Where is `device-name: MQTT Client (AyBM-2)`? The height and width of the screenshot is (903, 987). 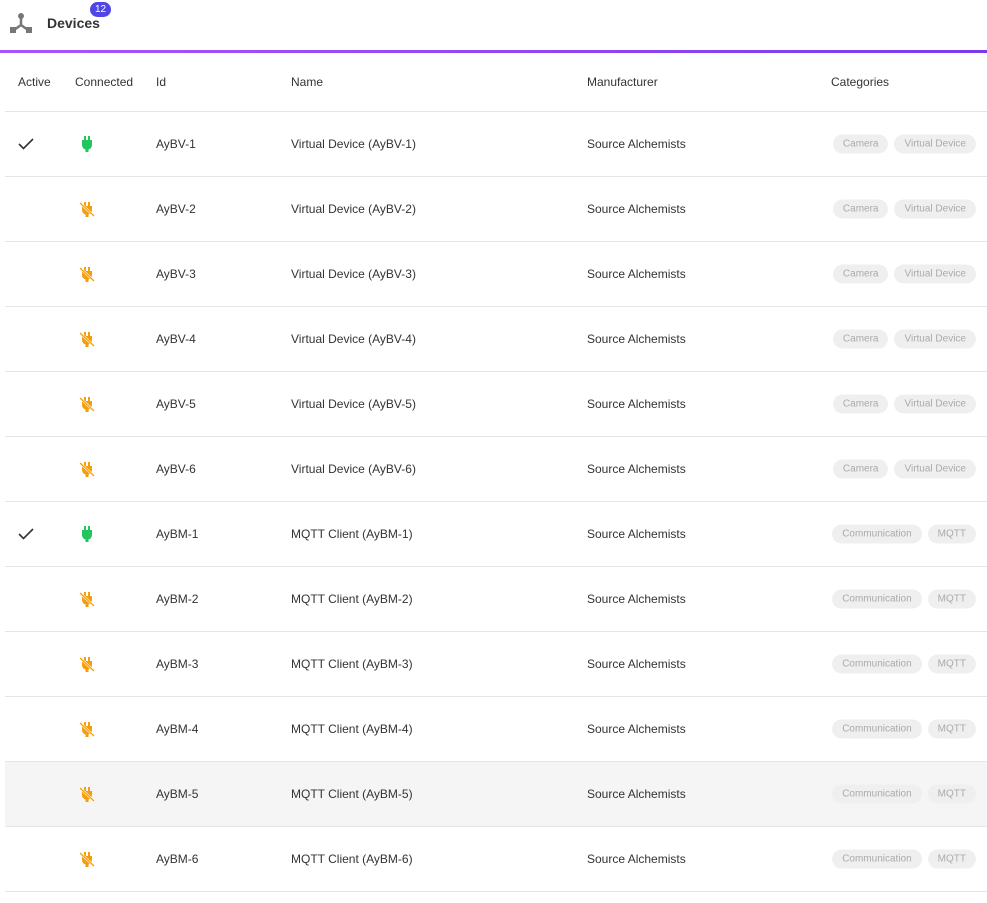 device-name: MQTT Client (AyBM-2) is located at coordinates (352, 599).